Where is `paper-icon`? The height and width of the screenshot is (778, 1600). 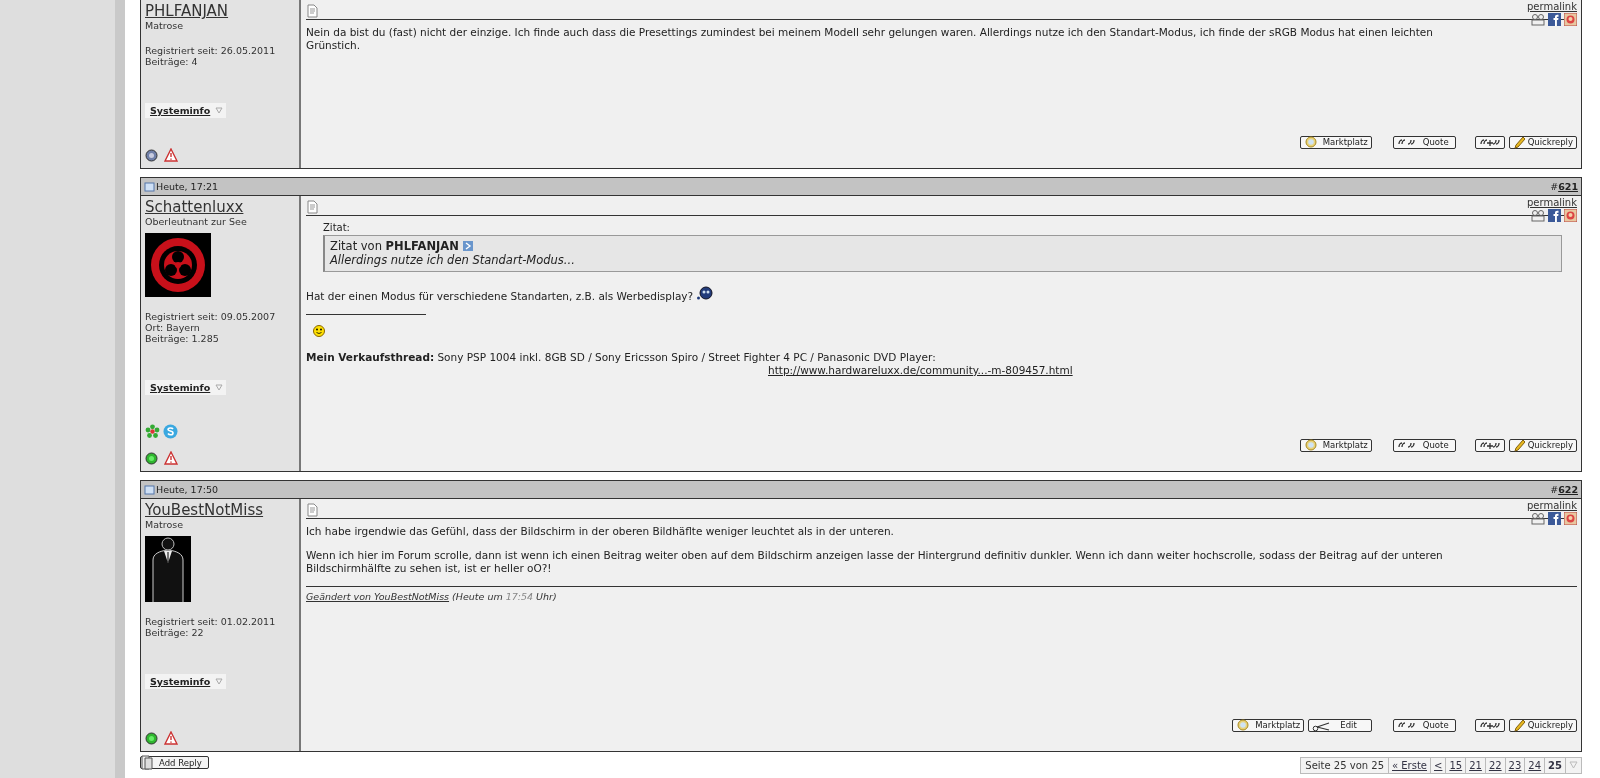 paper-icon is located at coordinates (147, 762).